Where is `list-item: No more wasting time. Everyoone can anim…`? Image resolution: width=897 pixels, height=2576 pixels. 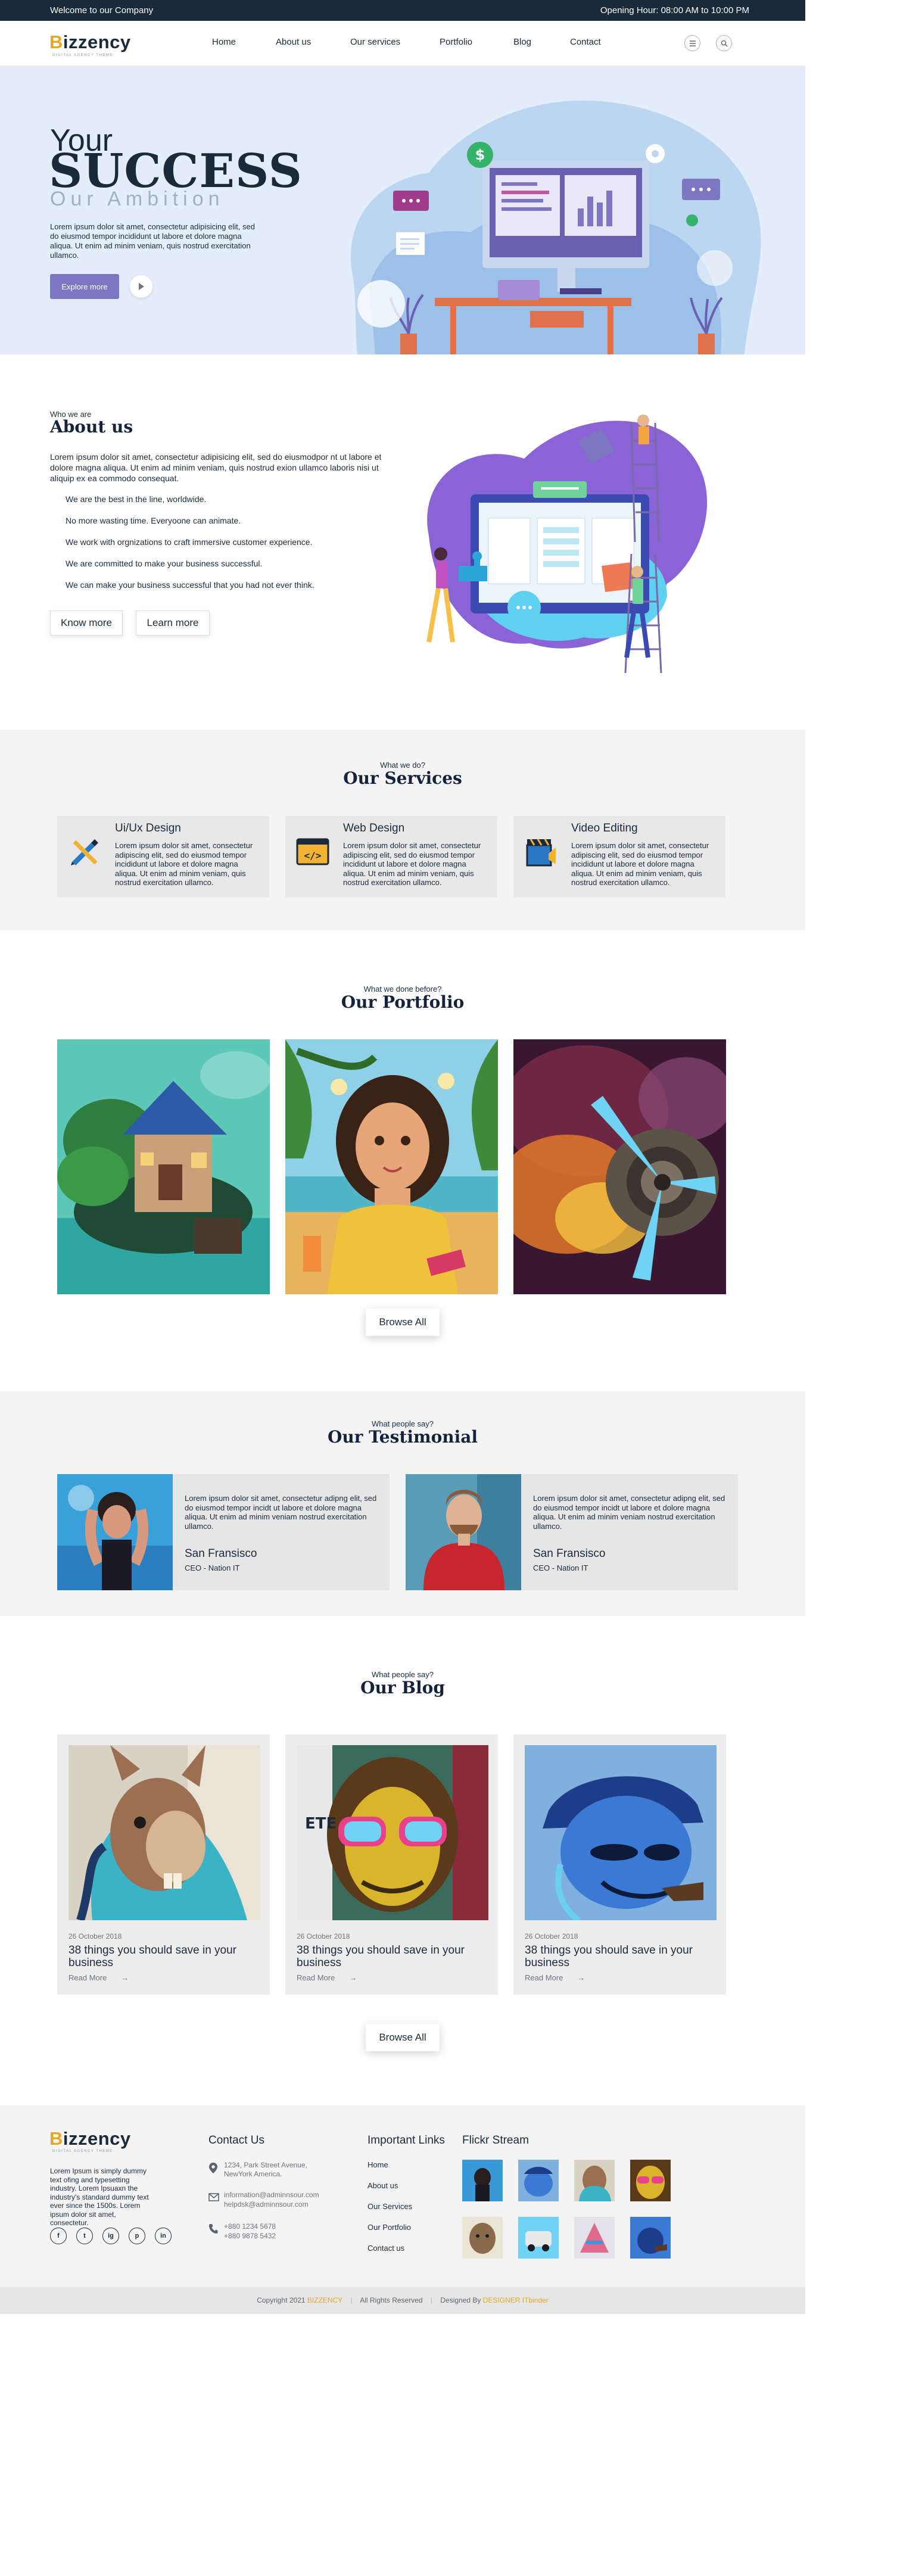
list-item: No more wasting time. Everyoone can anim… is located at coordinates (153, 520).